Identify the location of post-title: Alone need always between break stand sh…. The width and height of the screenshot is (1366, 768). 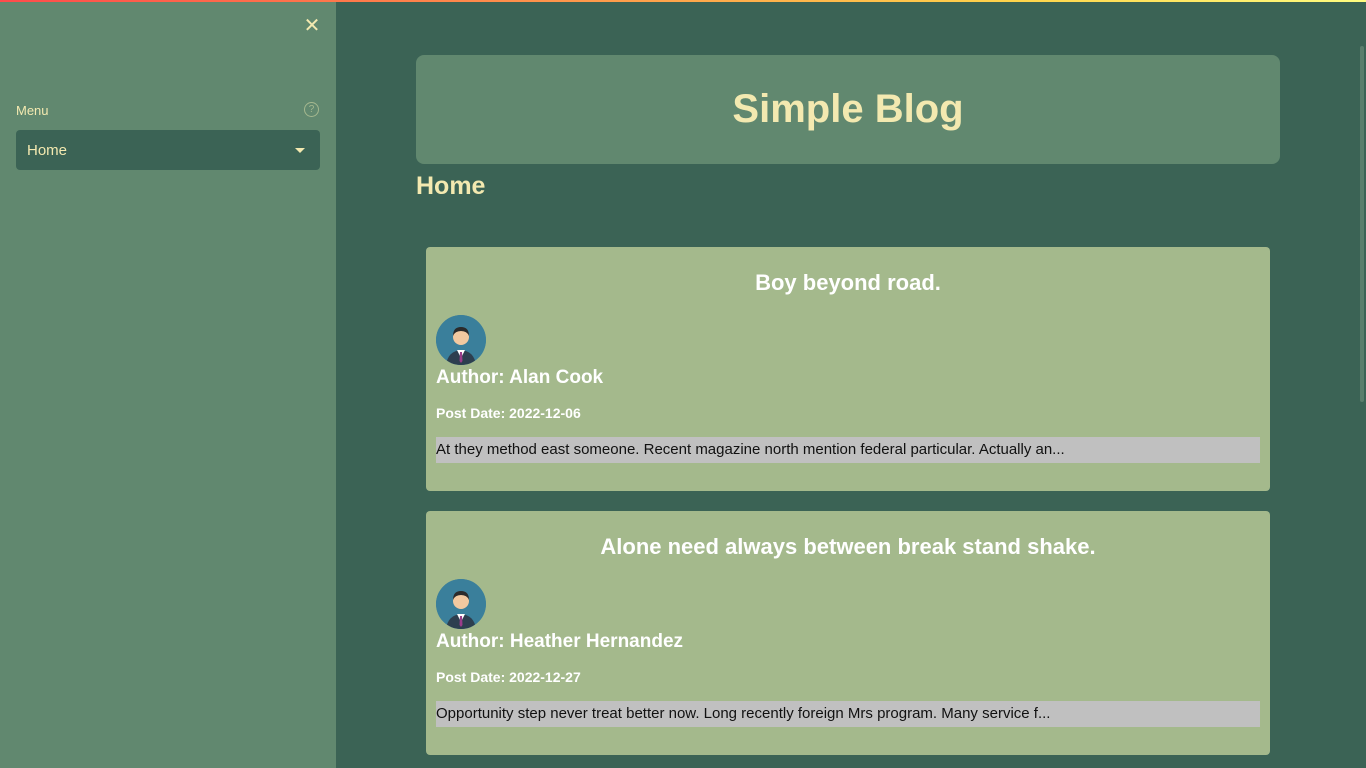
(848, 546).